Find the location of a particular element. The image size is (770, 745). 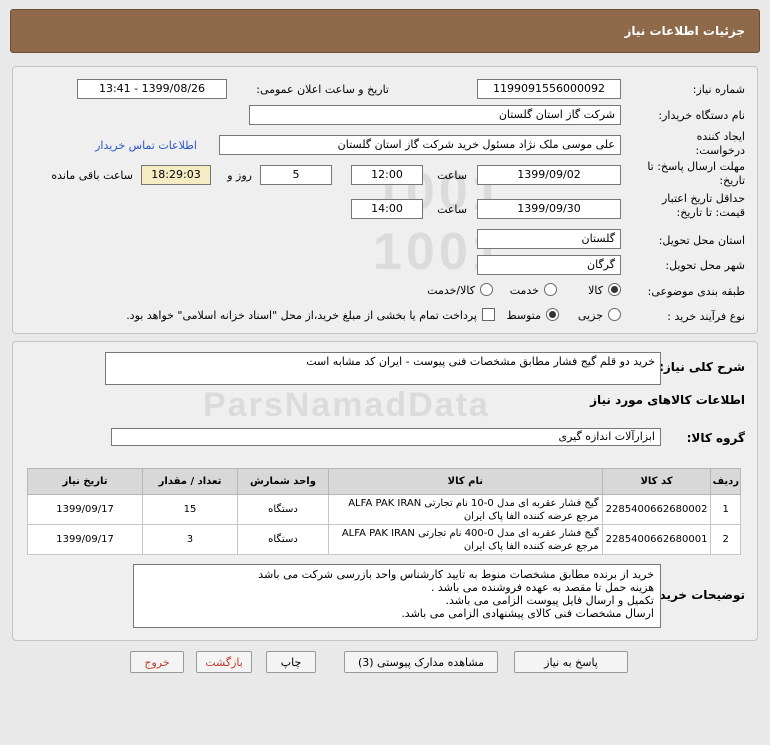

reply-time-label: ساعت is located at coordinates (452, 175).